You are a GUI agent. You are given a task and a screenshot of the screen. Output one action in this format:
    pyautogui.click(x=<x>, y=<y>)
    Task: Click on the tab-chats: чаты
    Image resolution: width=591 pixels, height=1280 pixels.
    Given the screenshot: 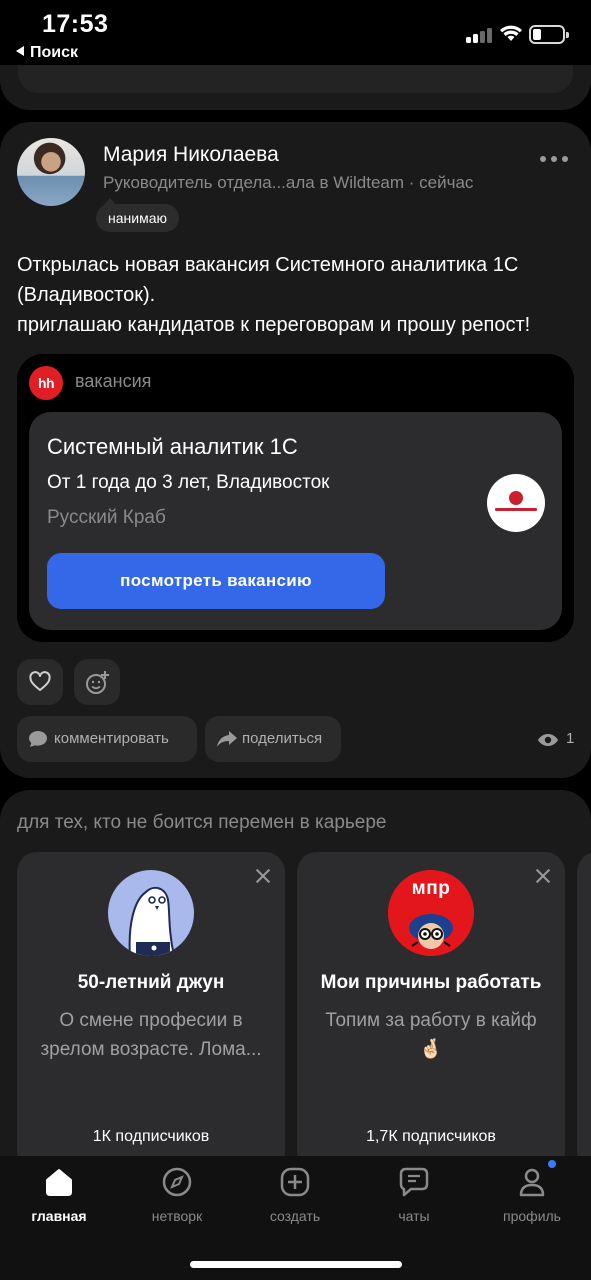 What is the action you would take?
    pyautogui.click(x=414, y=1198)
    